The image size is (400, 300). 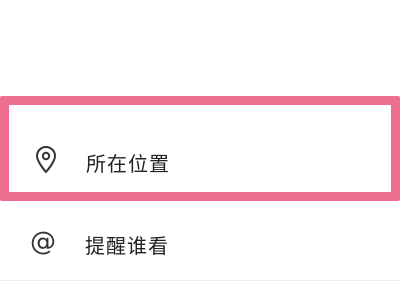 I want to click on divider, so click(x=200, y=280).